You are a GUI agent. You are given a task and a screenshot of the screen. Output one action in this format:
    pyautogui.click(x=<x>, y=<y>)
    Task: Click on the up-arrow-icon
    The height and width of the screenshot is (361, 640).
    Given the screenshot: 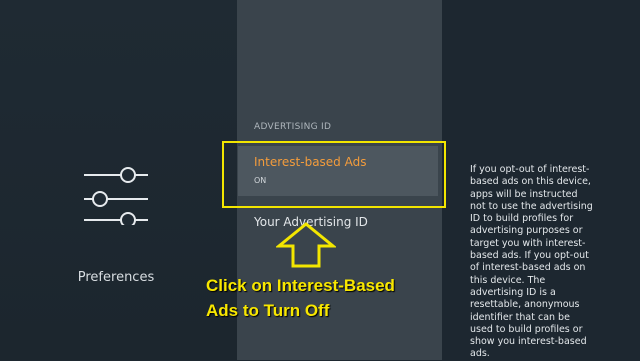 What is the action you would take?
    pyautogui.click(x=306, y=247)
    